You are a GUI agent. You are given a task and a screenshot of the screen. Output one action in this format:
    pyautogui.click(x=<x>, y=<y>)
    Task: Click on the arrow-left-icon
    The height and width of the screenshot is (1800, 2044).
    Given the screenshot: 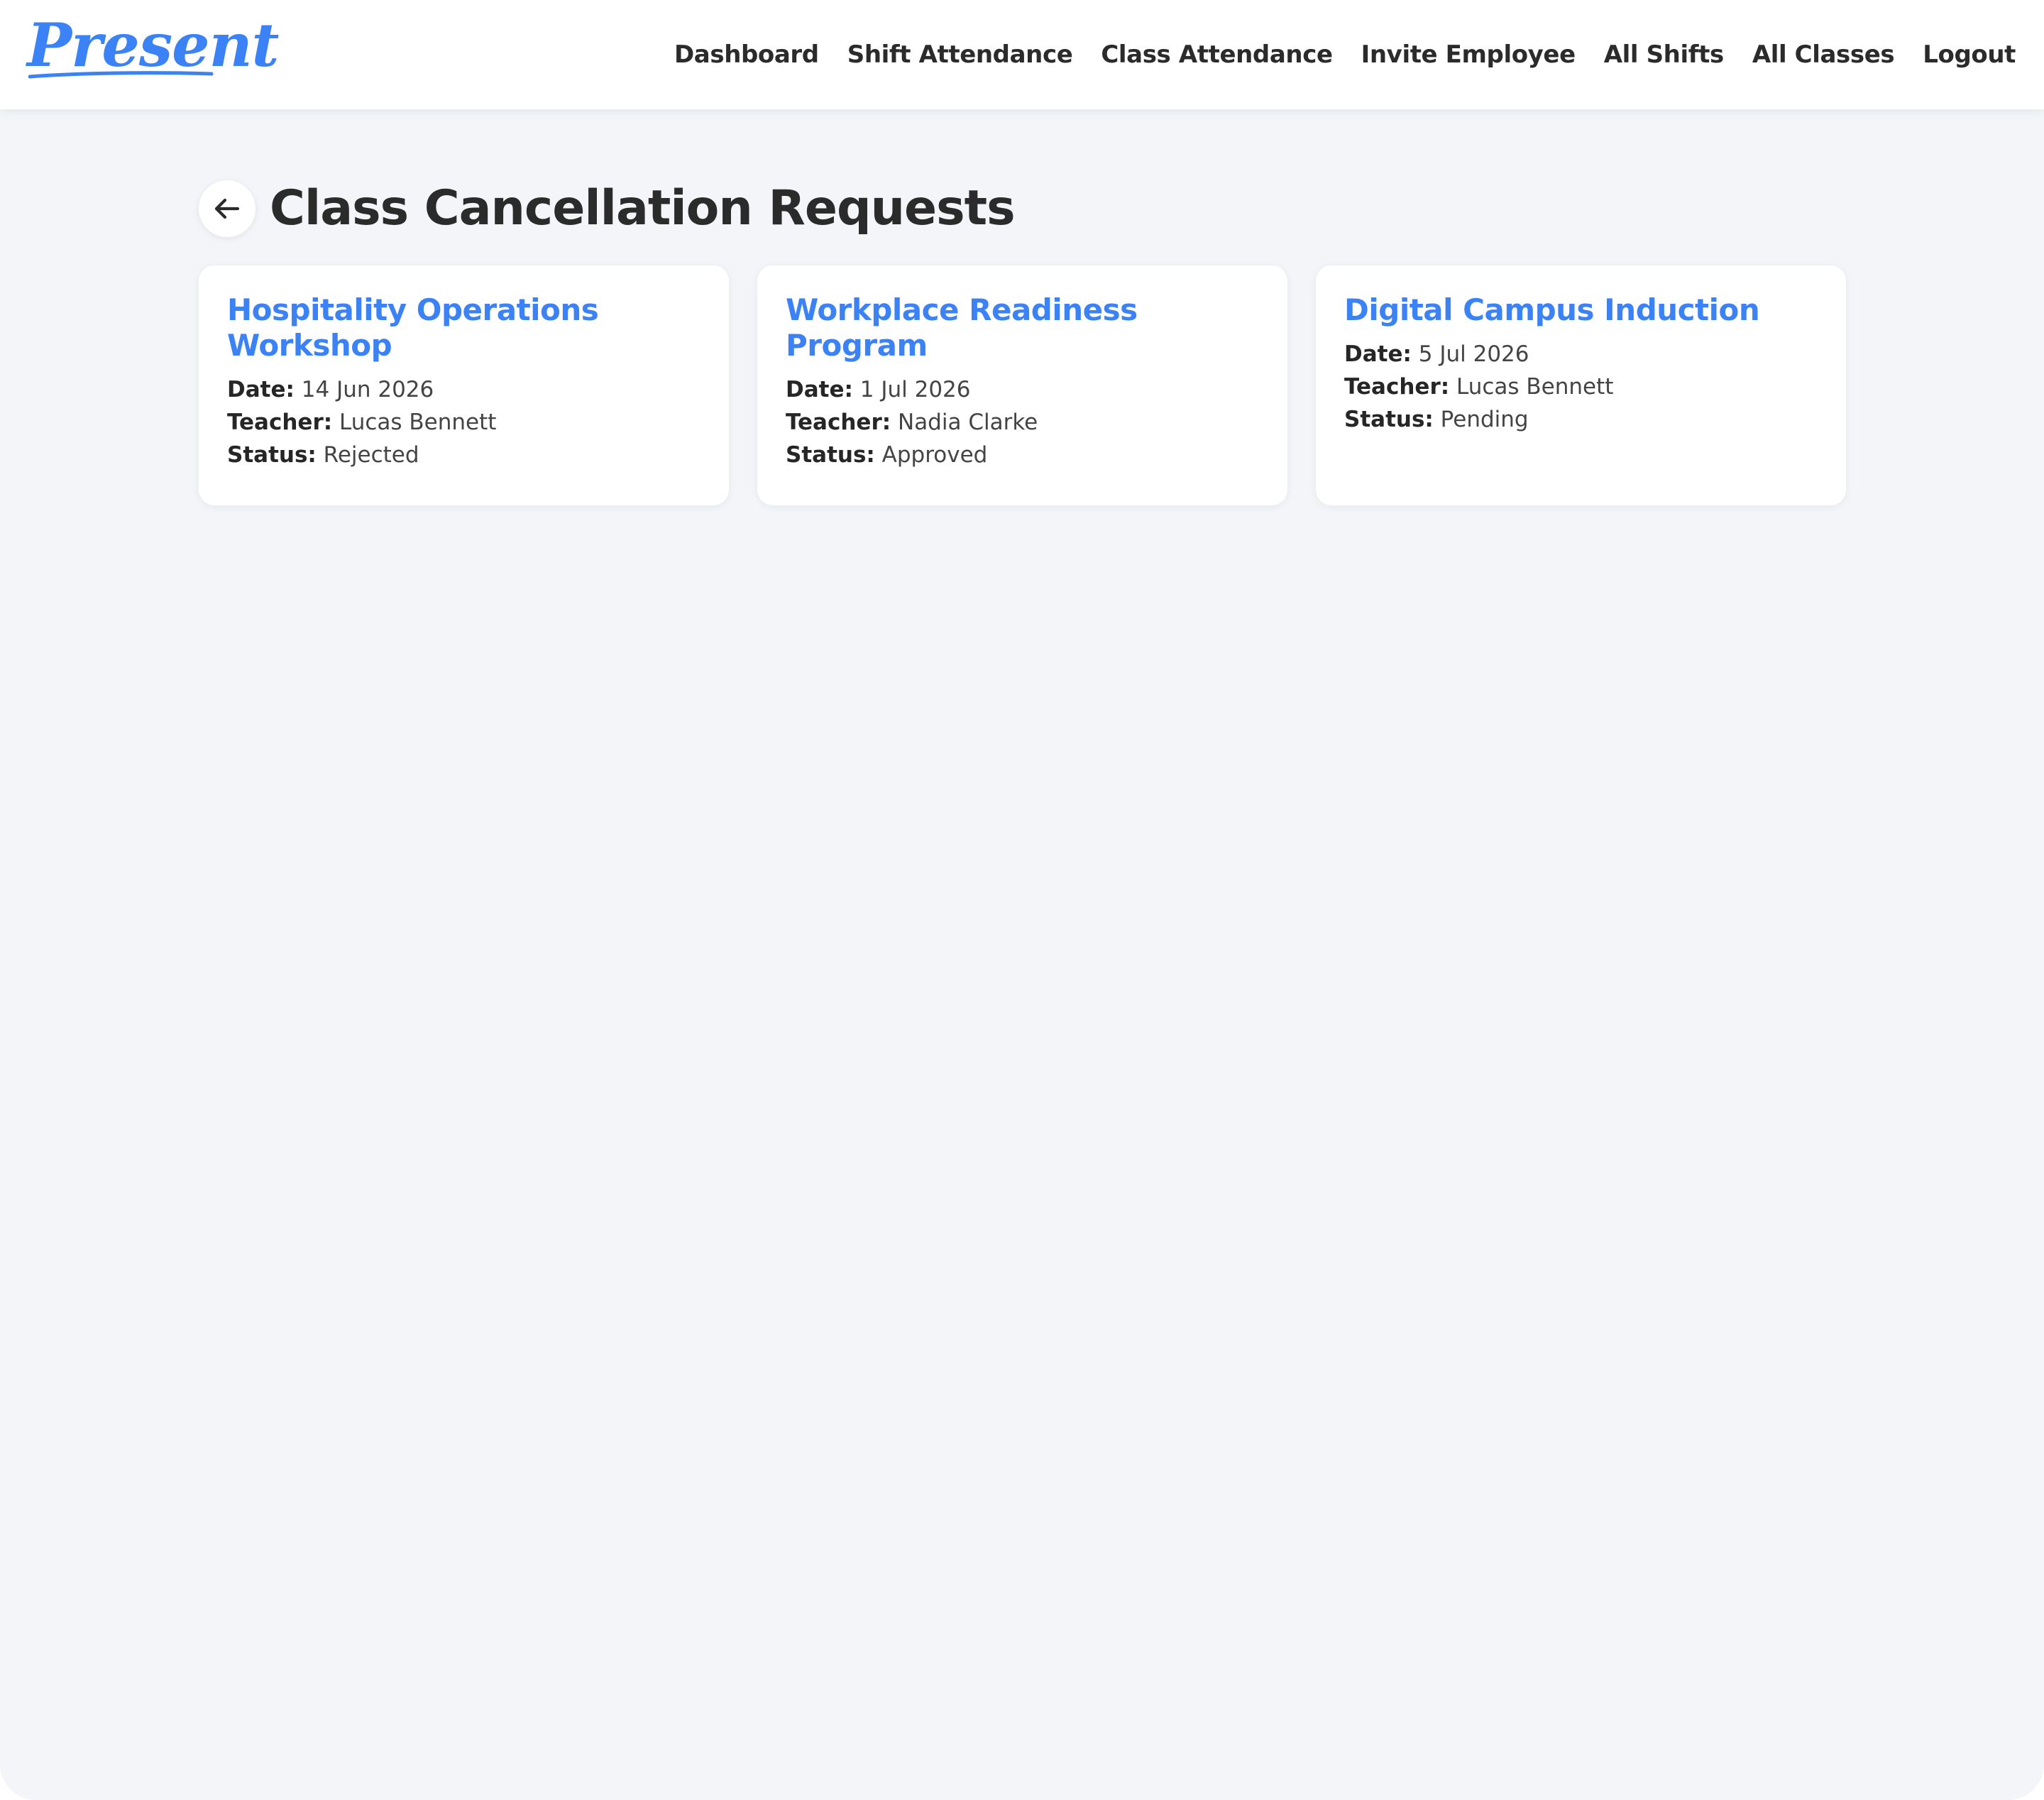 What is the action you would take?
    pyautogui.click(x=227, y=208)
    